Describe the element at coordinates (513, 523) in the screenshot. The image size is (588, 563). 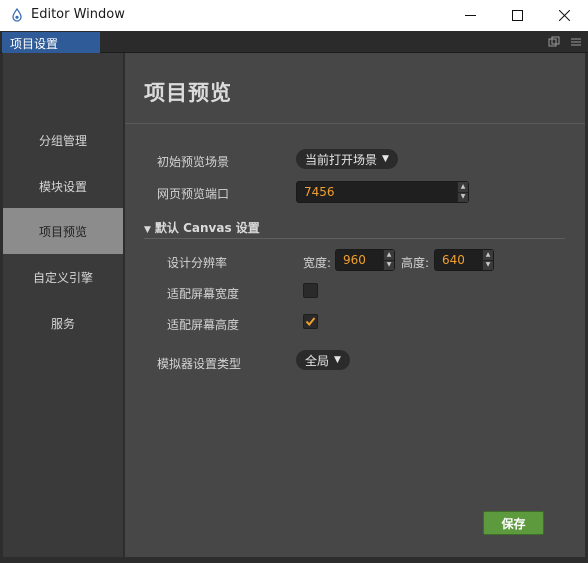
I see `save-button: 保存` at that location.